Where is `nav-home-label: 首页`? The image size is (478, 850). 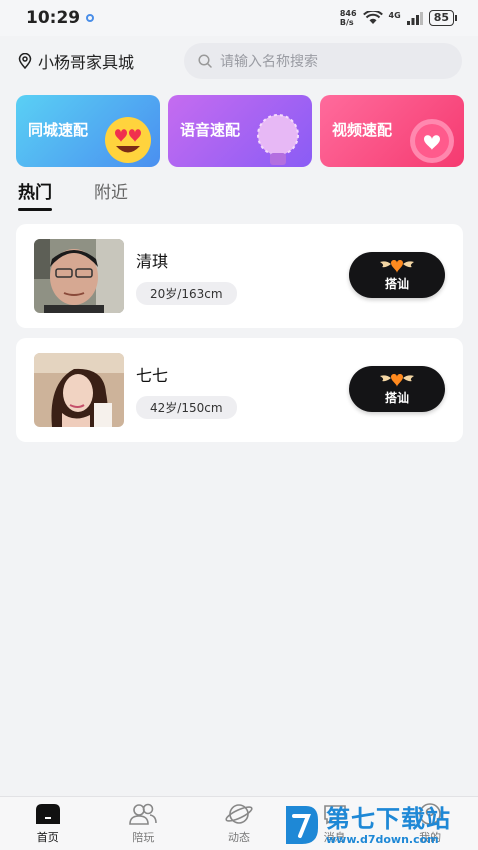
nav-home-label: 首页 is located at coordinates (47, 837).